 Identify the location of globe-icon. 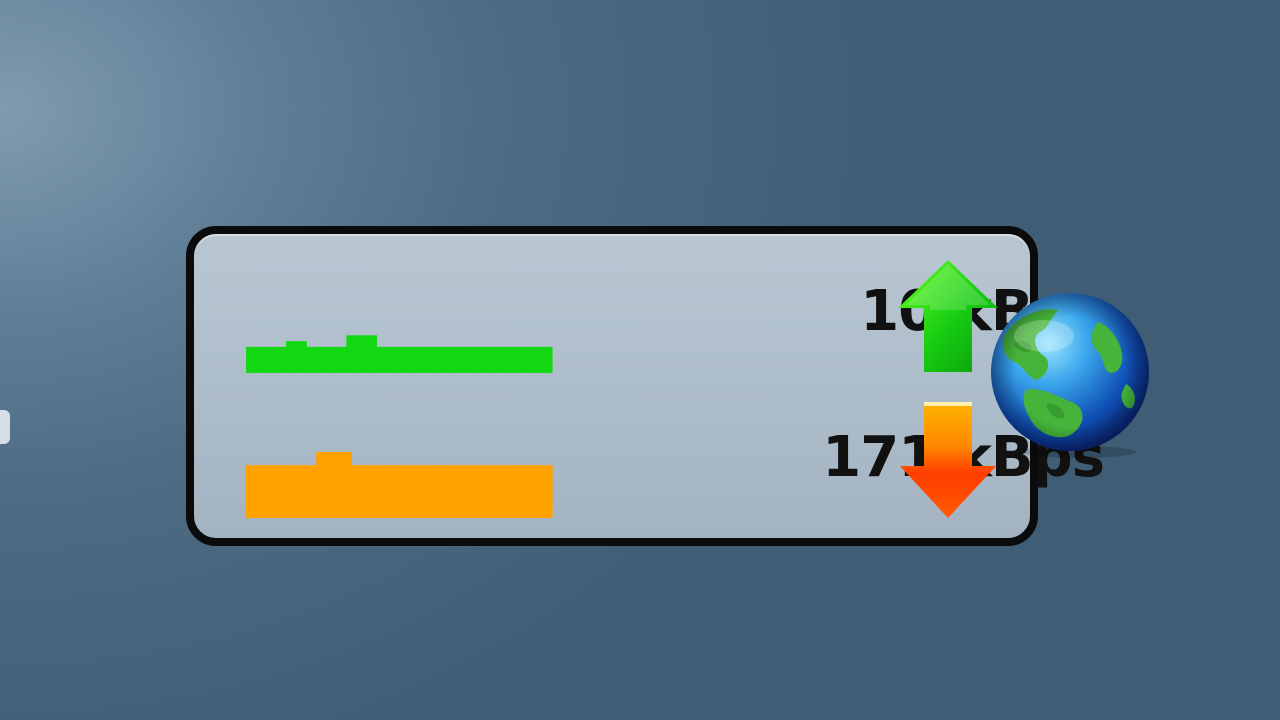
(1070, 375).